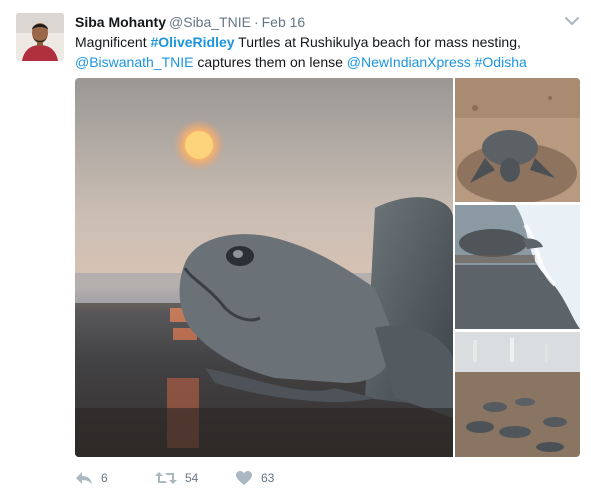  I want to click on text-segment: captures them on lense, so click(270, 62).